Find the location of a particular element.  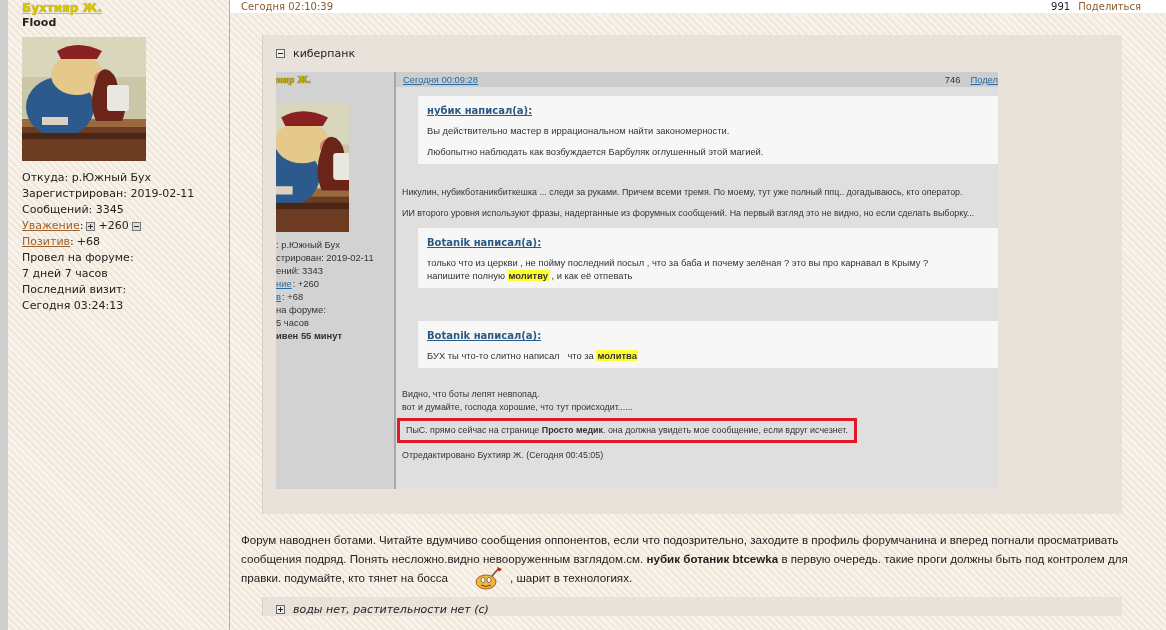

share-link: Подел is located at coordinates (984, 79).